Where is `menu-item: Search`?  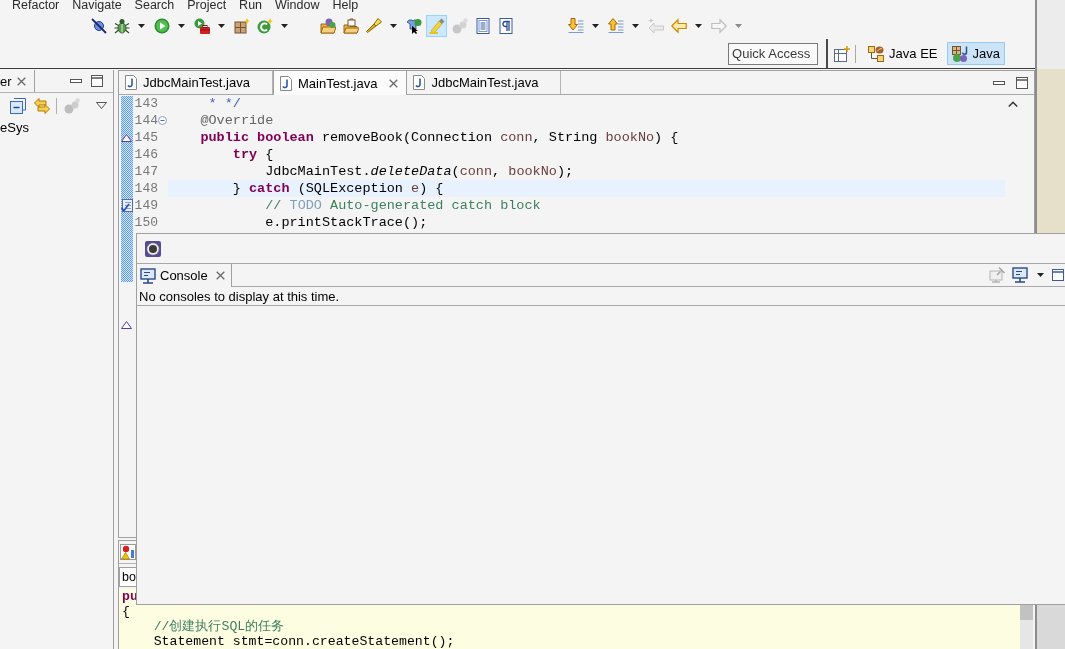 menu-item: Search is located at coordinates (154, 5).